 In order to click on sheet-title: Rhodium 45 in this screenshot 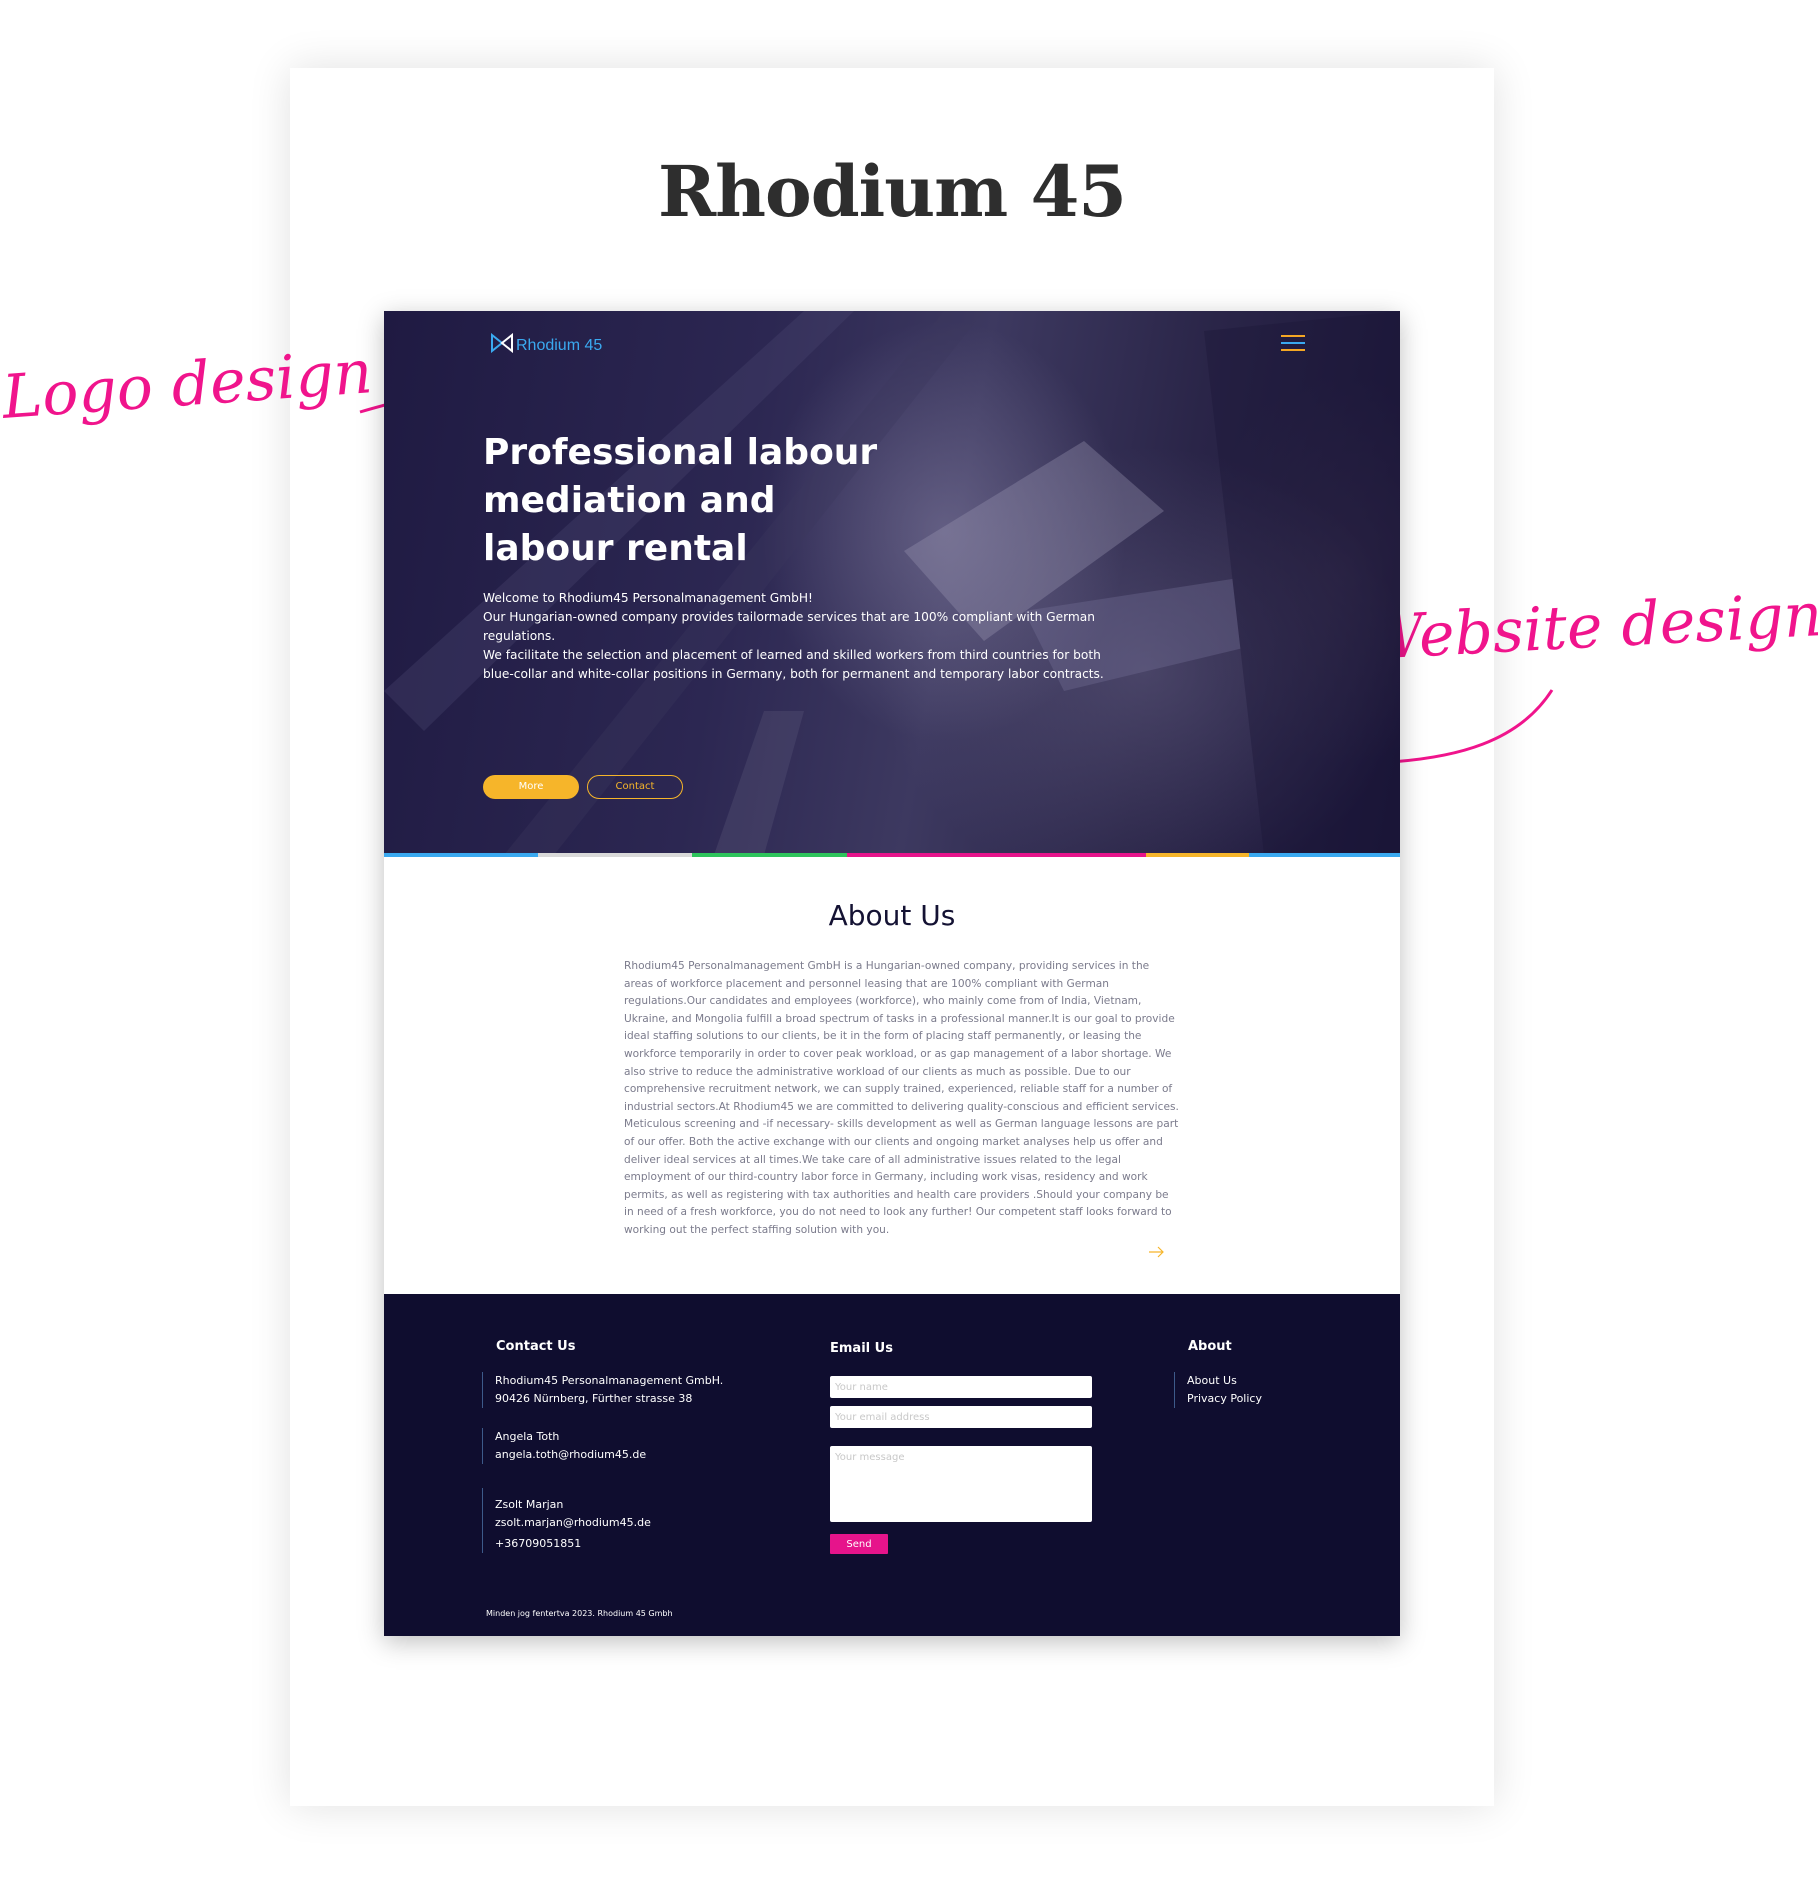, I will do `click(892, 191)`.